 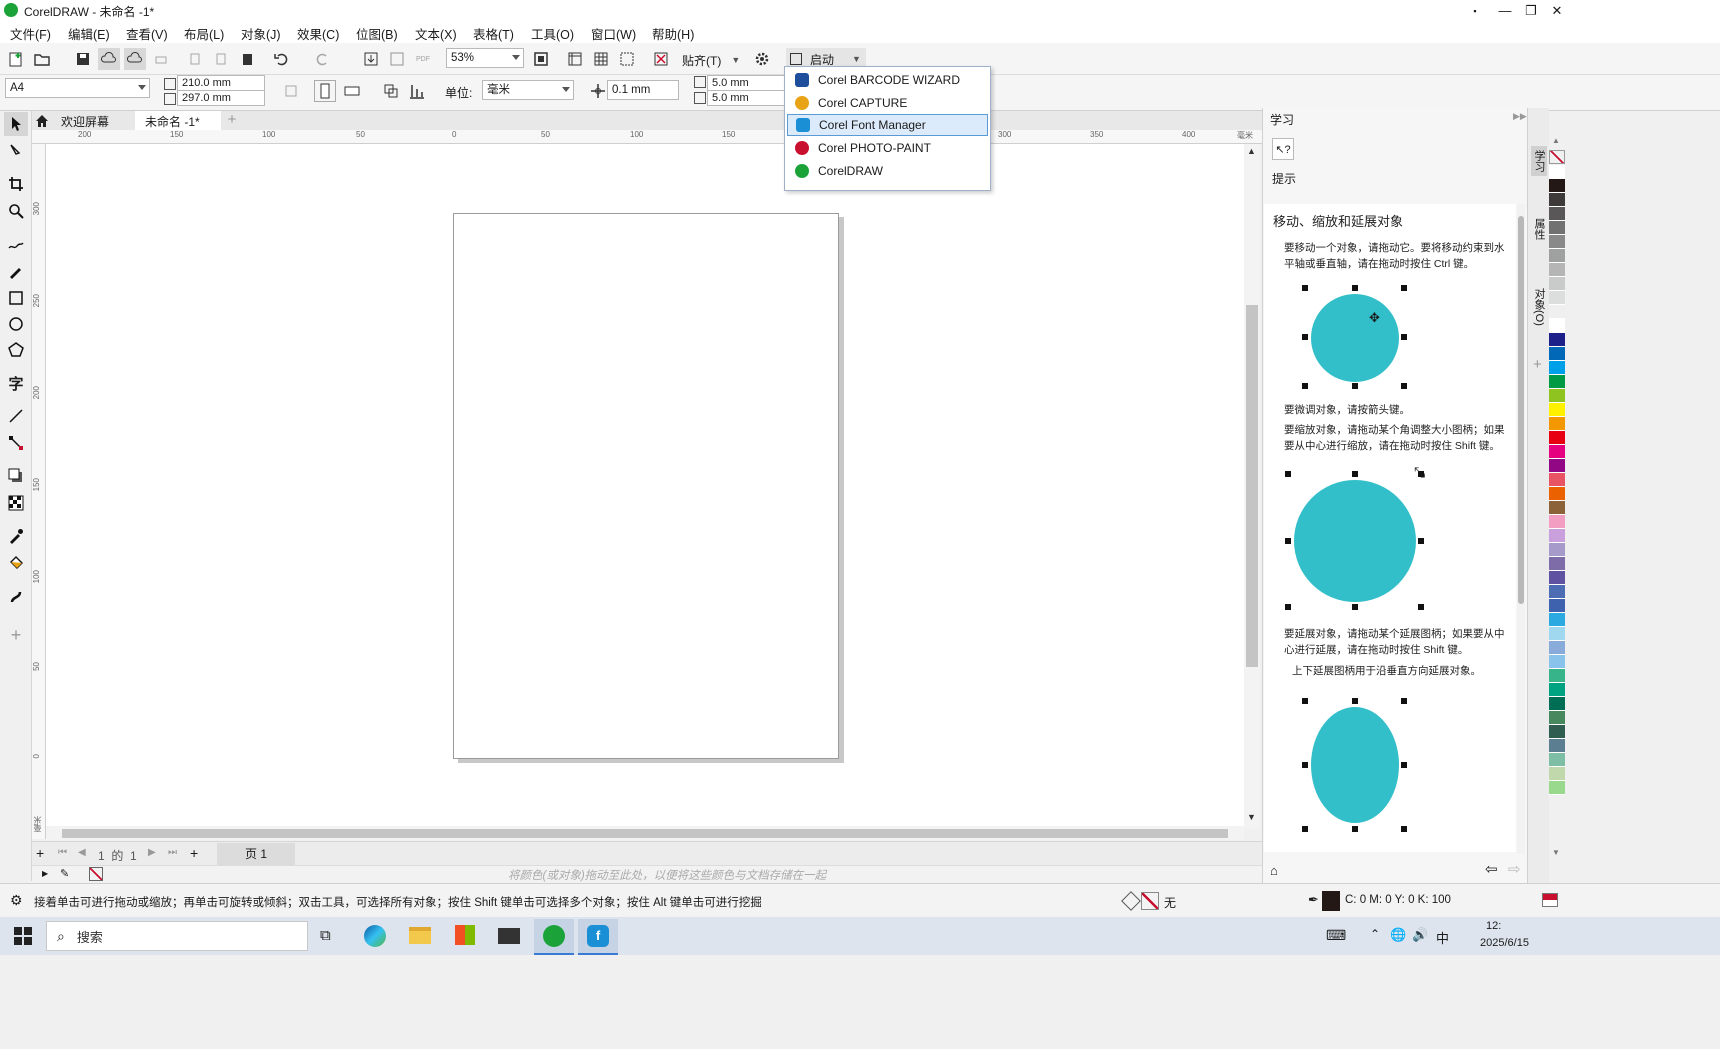 I want to click on tab-document: 未命名 -1*, so click(x=178, y=120).